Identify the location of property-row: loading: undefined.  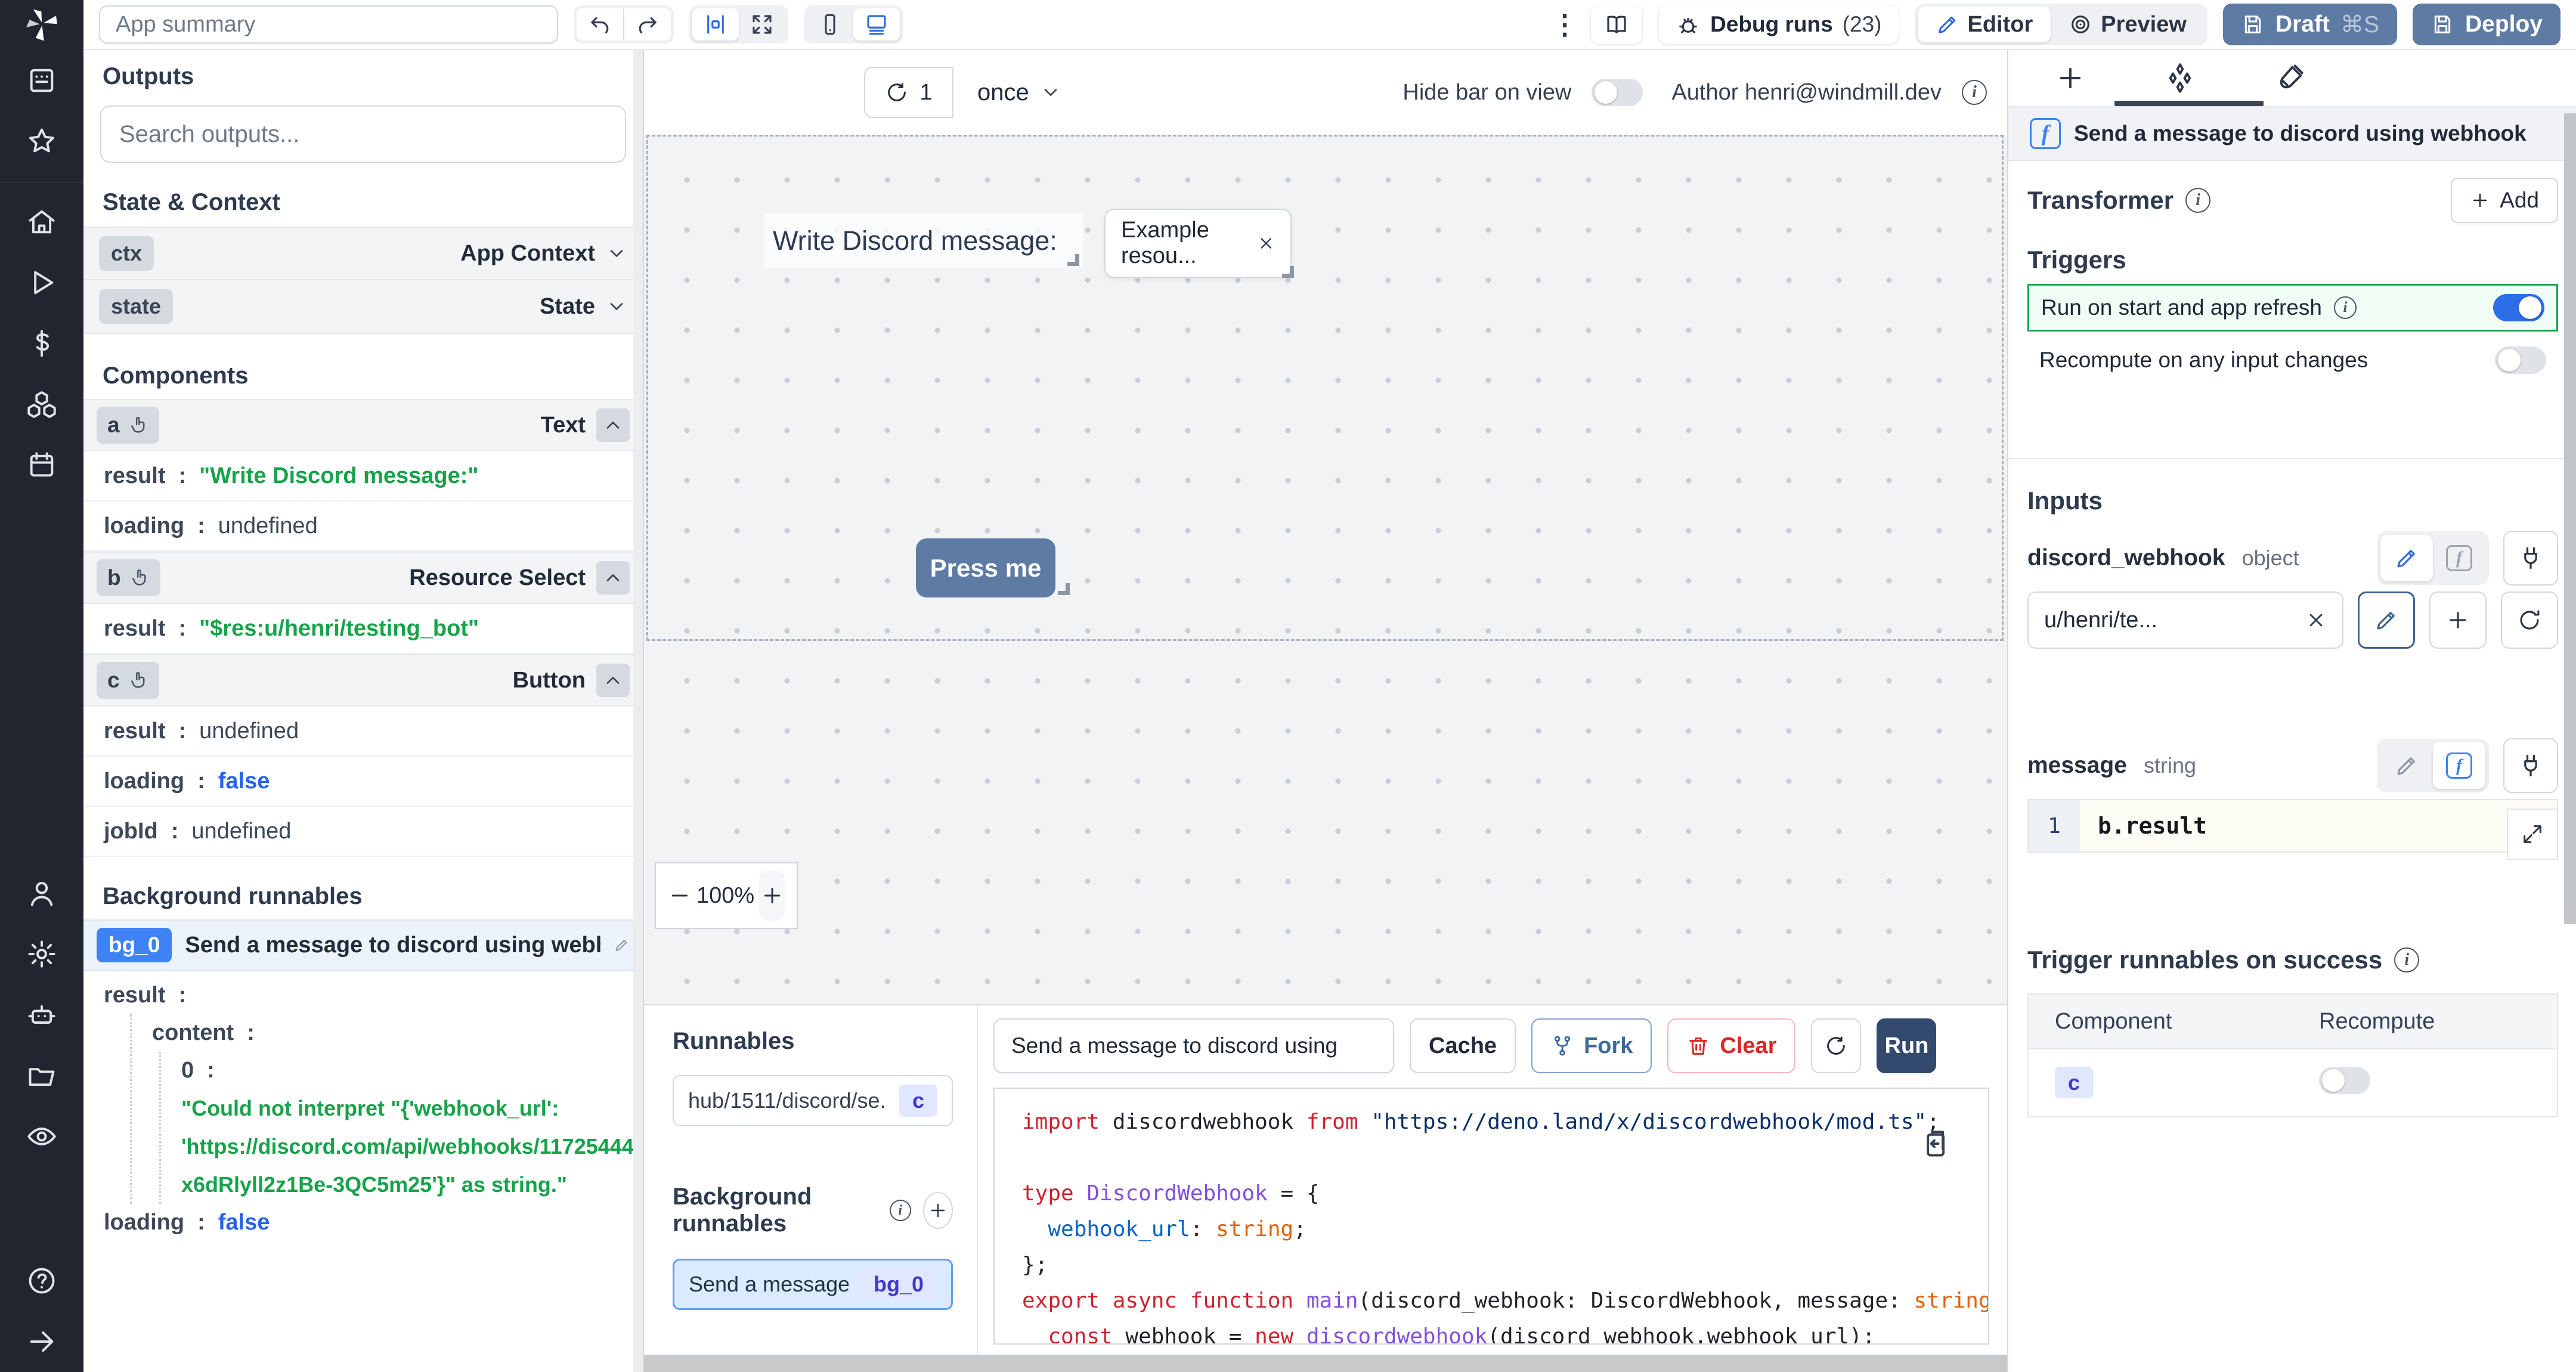
(363, 526).